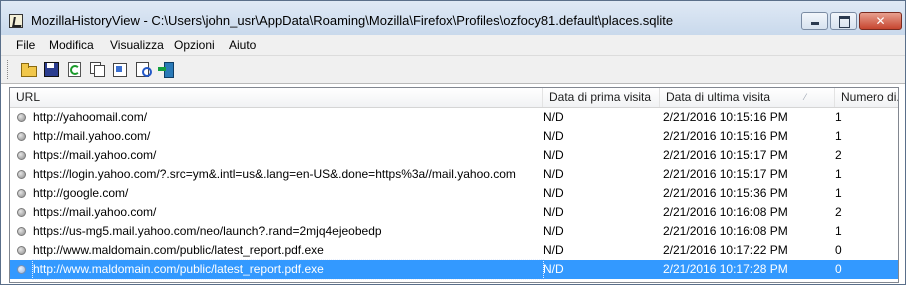 The image size is (906, 285). I want to click on cell-last-visit: 2/21/2016 10:17:28 PM, so click(725, 269).